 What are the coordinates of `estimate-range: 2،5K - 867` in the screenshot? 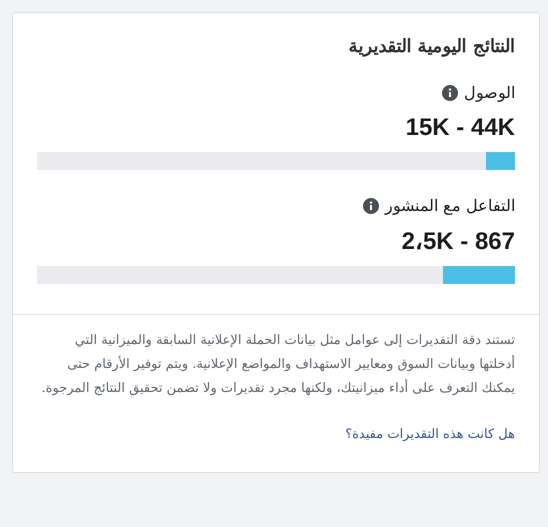 It's located at (457, 241).